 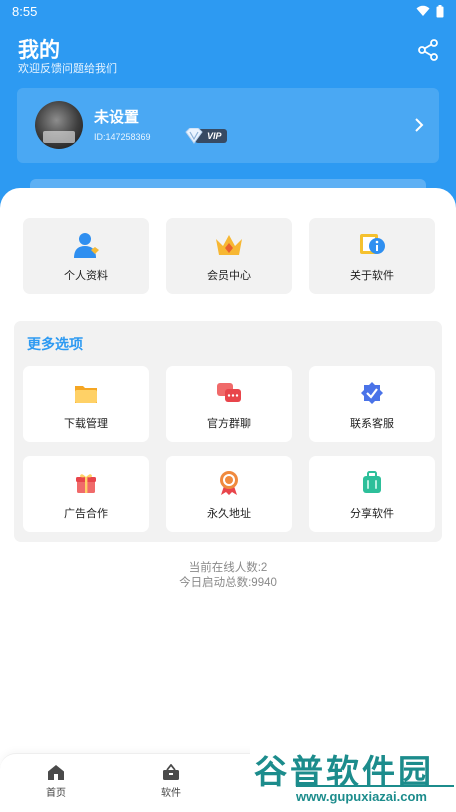 What do you see at coordinates (229, 483) in the screenshot?
I see `medal-icon` at bounding box center [229, 483].